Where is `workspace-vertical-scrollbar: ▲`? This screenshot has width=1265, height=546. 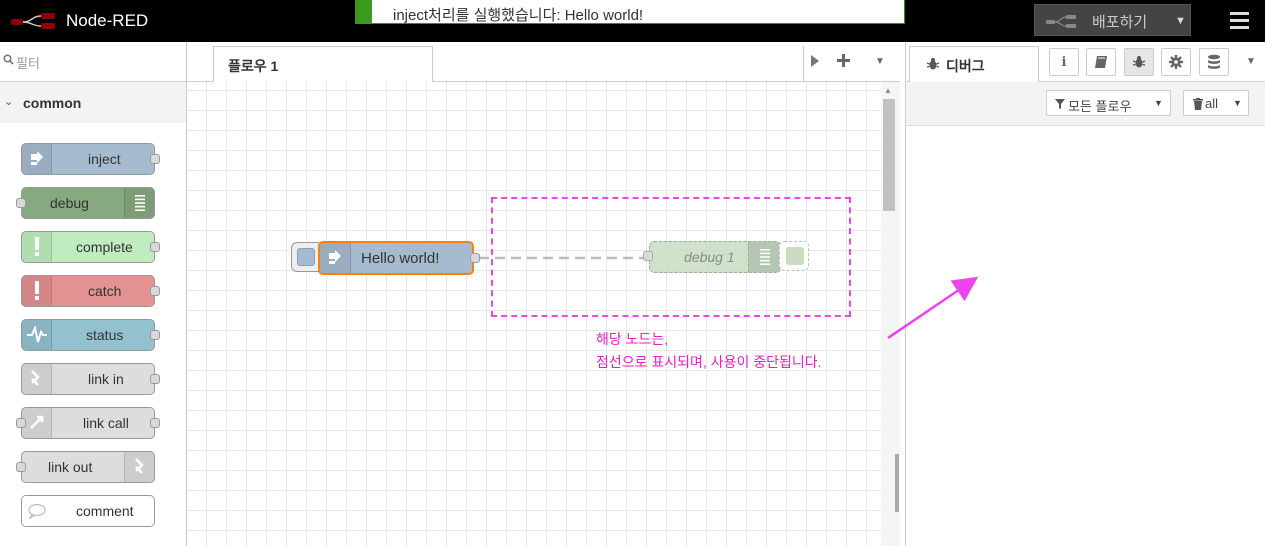 workspace-vertical-scrollbar: ▲ is located at coordinates (890, 314).